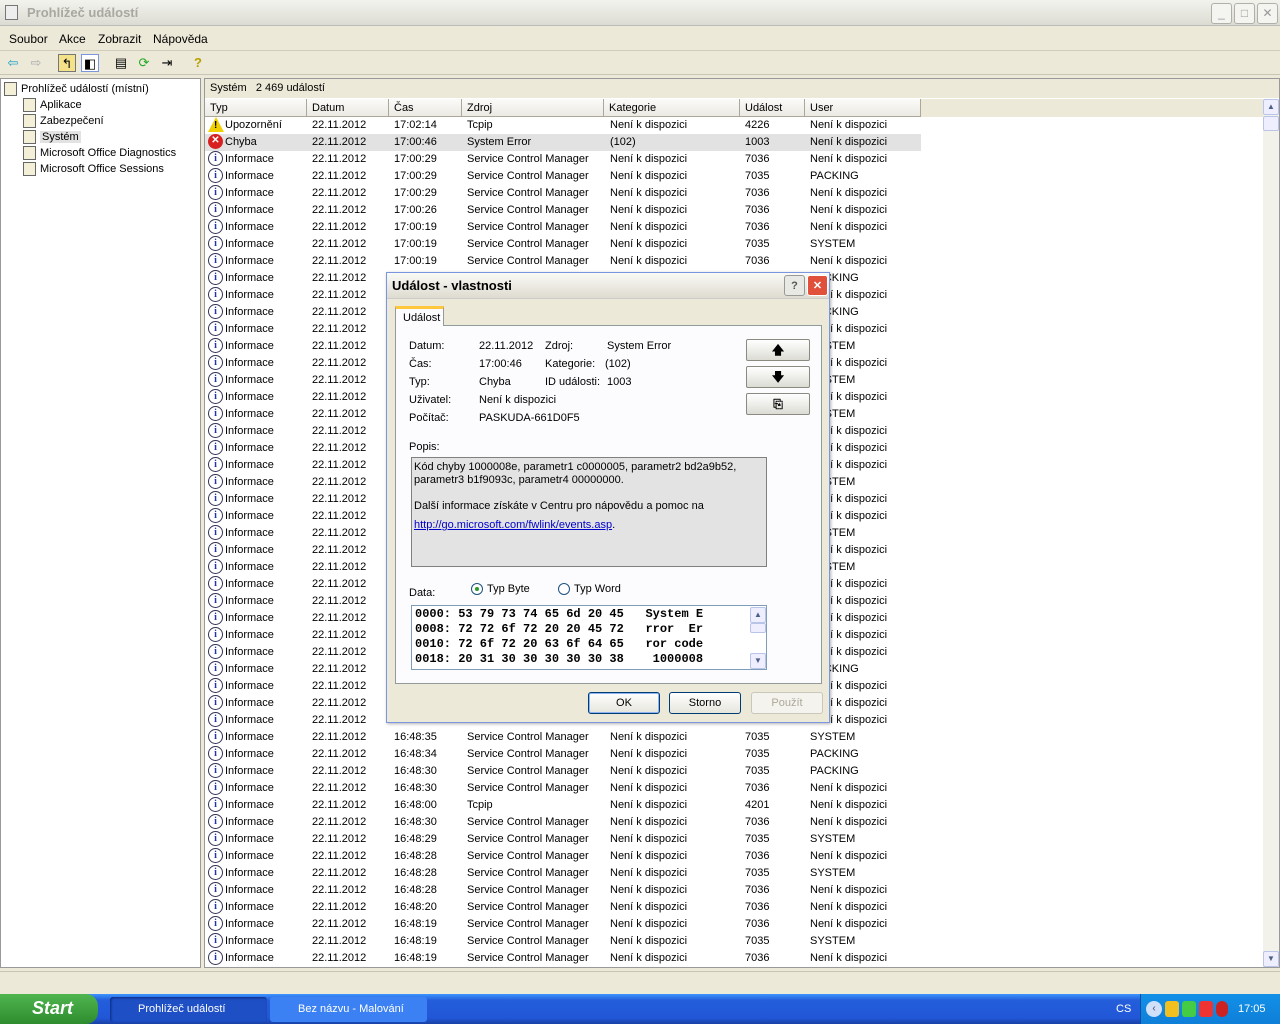 This screenshot has height=1024, width=1280. I want to click on refresh-icon: ⟳, so click(144, 63).